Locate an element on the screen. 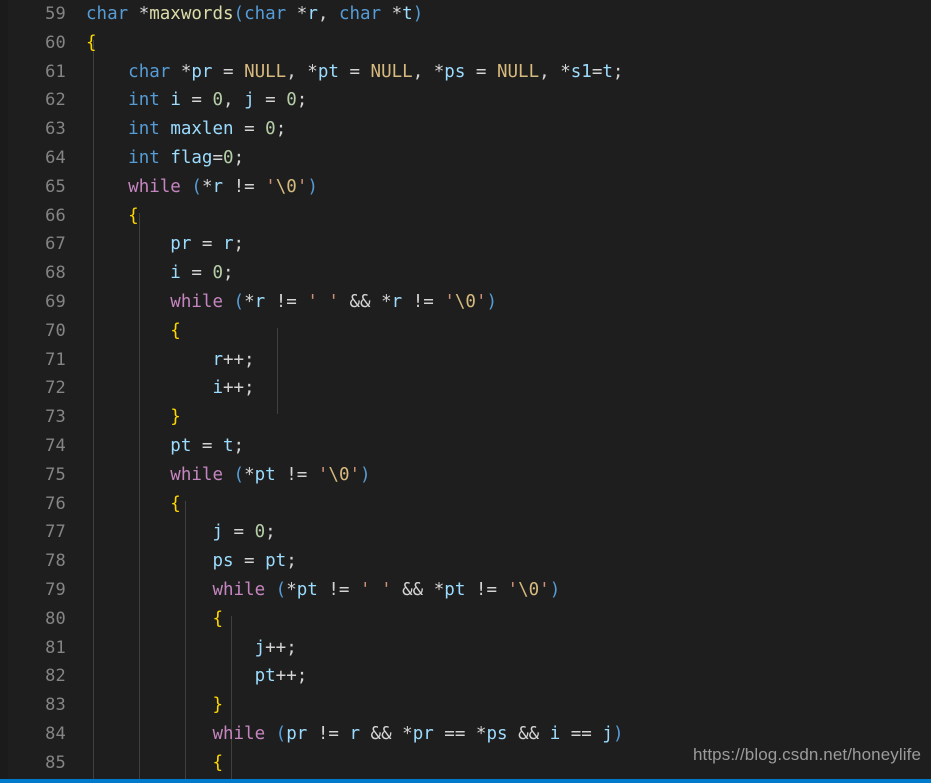 This screenshot has width=931, height=783. code-line: 82 pt++; is located at coordinates (465, 676).